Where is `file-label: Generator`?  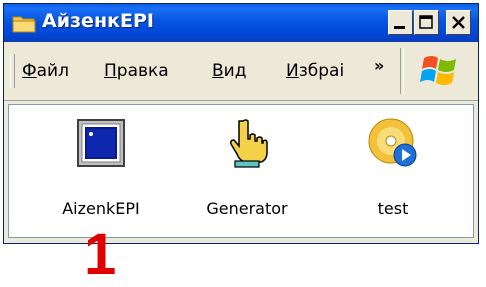 file-label: Generator is located at coordinates (247, 208).